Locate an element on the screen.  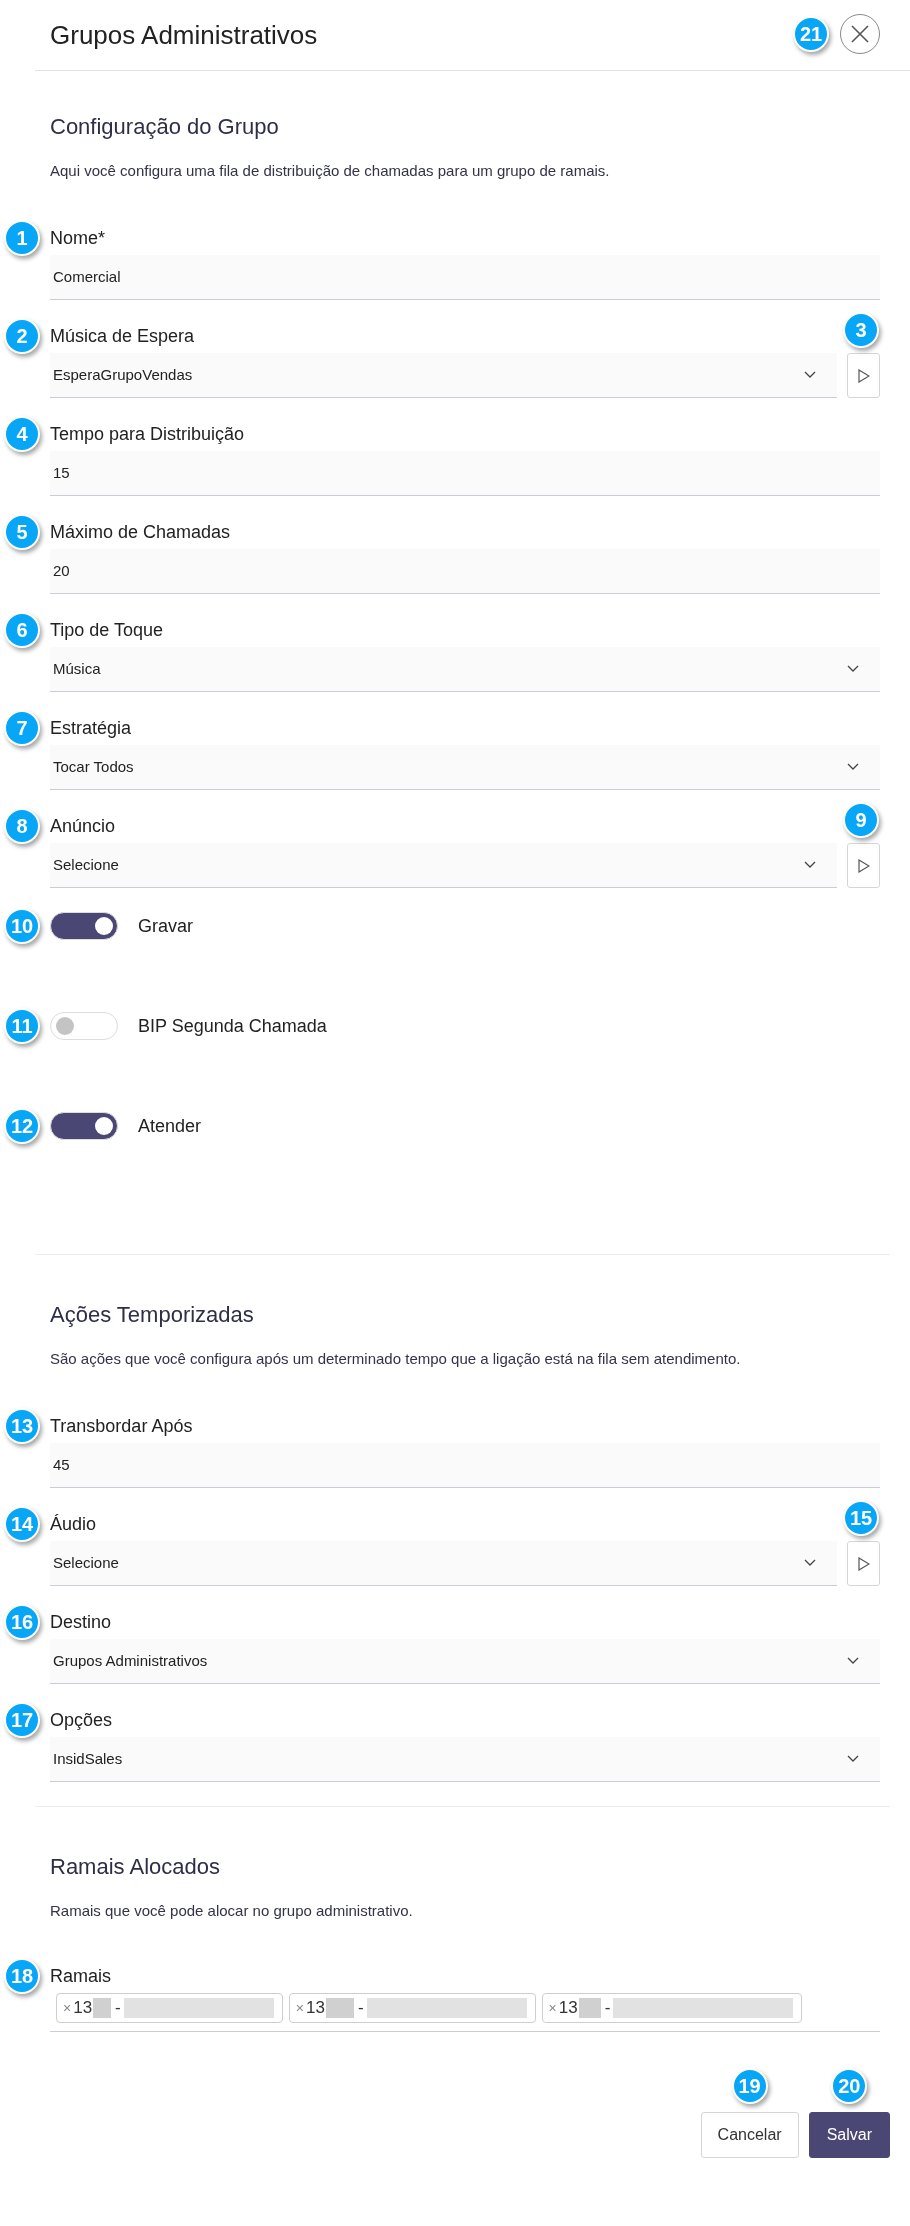
save-button: Salvar is located at coordinates (849, 2135).